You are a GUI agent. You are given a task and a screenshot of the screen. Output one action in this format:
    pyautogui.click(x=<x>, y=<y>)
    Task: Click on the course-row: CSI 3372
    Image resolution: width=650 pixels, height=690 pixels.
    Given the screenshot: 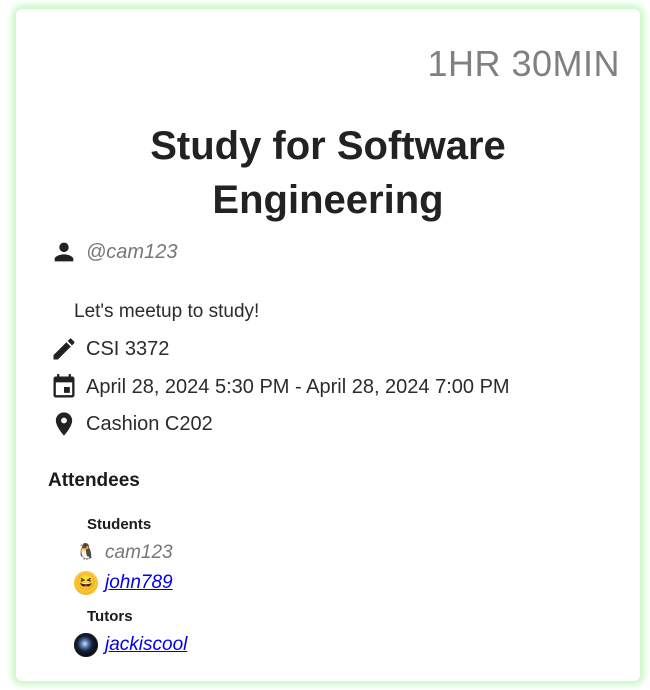 What is the action you would take?
    pyautogui.click(x=109, y=349)
    